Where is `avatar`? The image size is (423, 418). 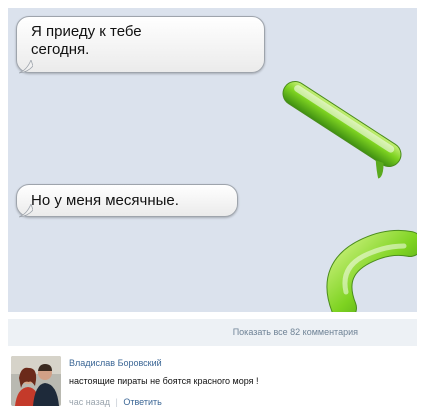 avatar is located at coordinates (36, 381).